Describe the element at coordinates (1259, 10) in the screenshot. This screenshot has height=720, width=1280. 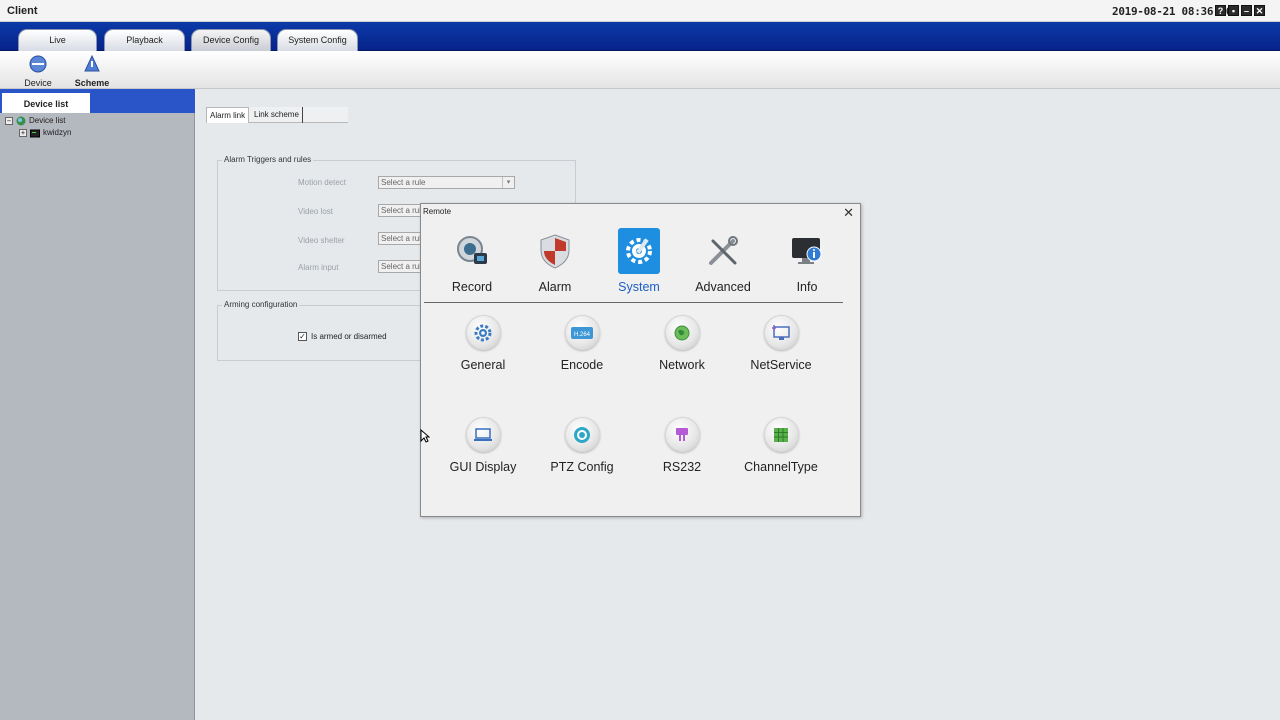
I see `close-icon: ✕` at that location.